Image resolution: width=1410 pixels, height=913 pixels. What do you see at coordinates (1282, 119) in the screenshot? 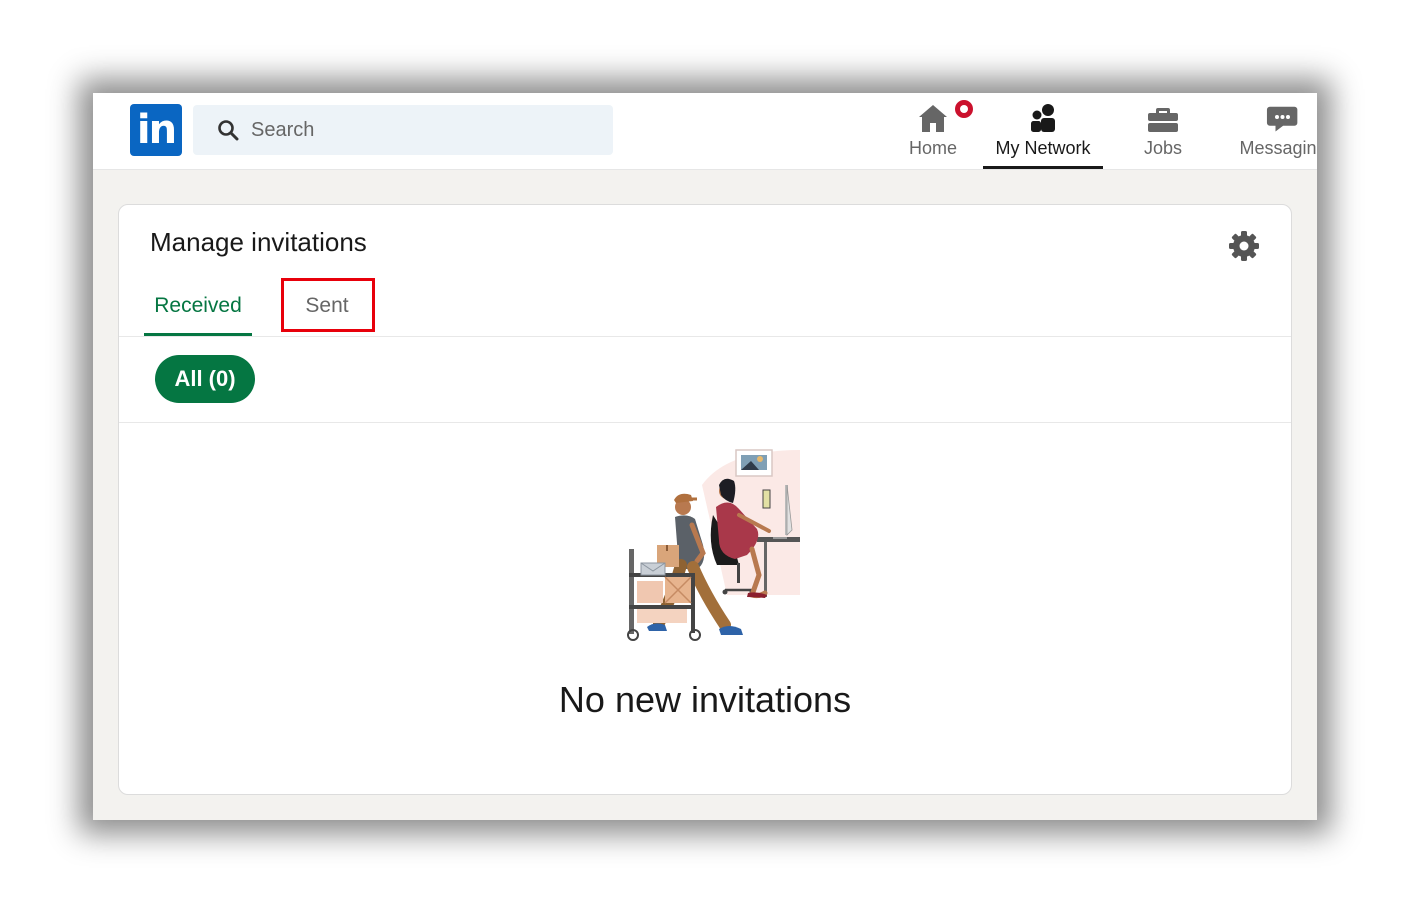
I see `messaging-icon` at bounding box center [1282, 119].